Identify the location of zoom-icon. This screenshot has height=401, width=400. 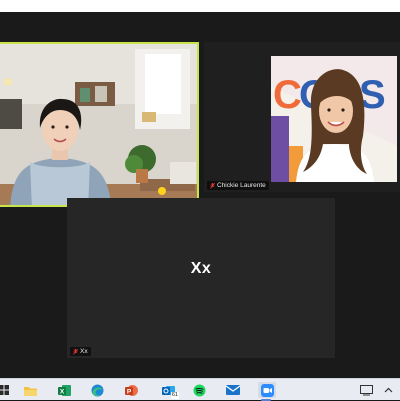
(267, 390).